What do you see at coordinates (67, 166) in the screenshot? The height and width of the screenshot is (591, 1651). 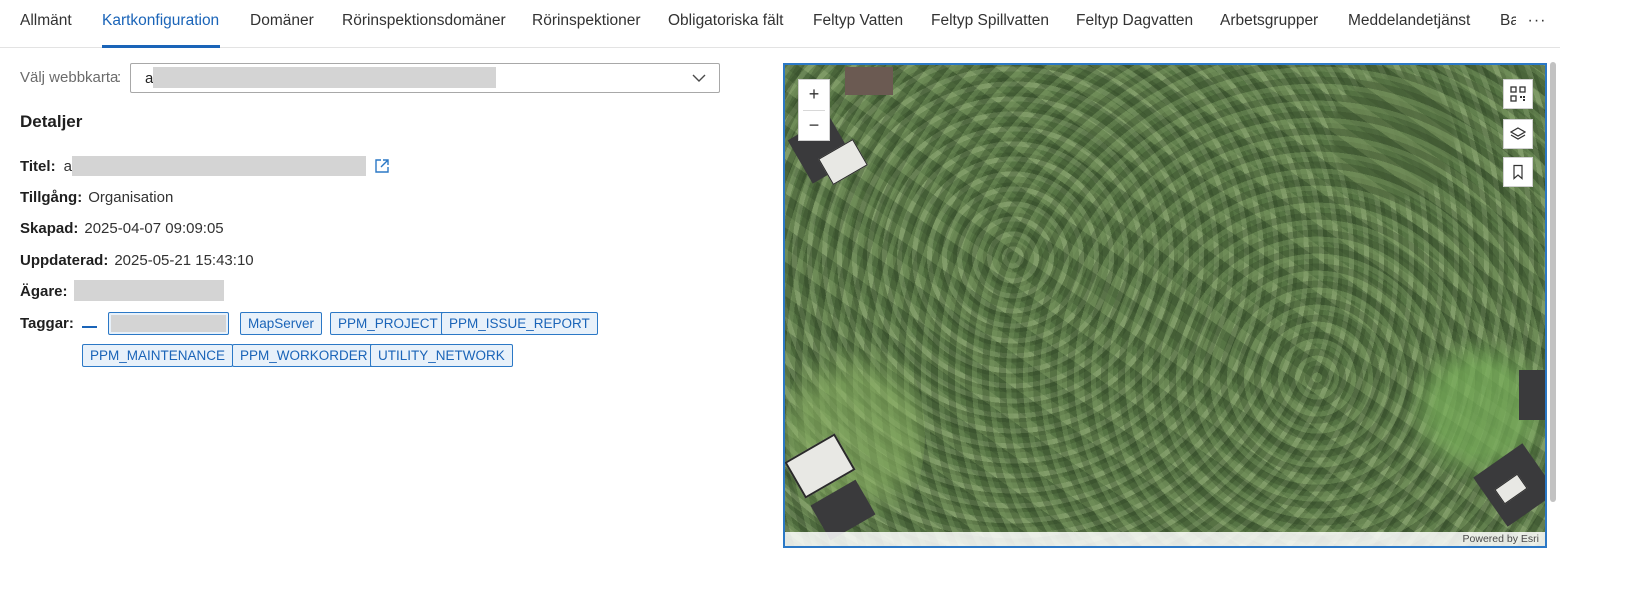 I see `title-value: a` at bounding box center [67, 166].